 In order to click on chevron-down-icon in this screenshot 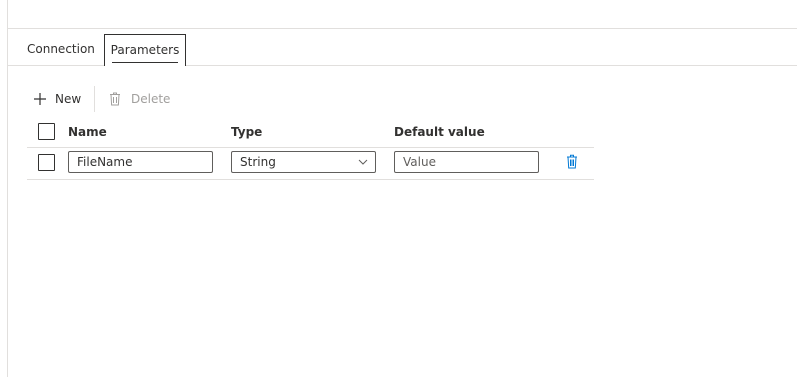, I will do `click(363, 162)`.